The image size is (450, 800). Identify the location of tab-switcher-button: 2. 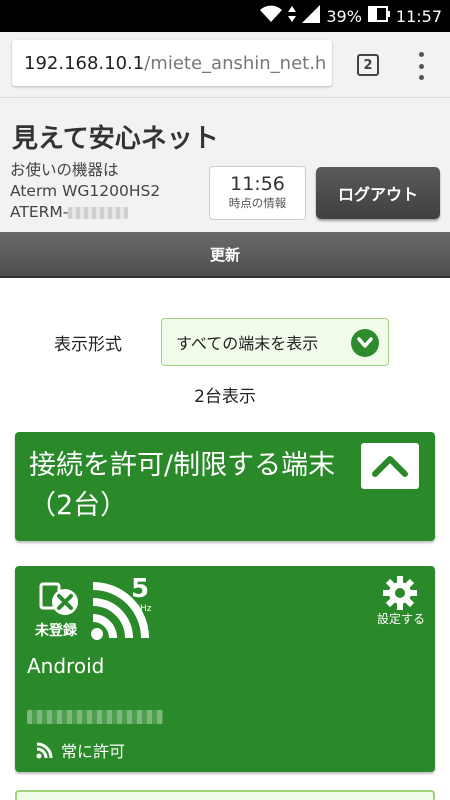
(368, 65).